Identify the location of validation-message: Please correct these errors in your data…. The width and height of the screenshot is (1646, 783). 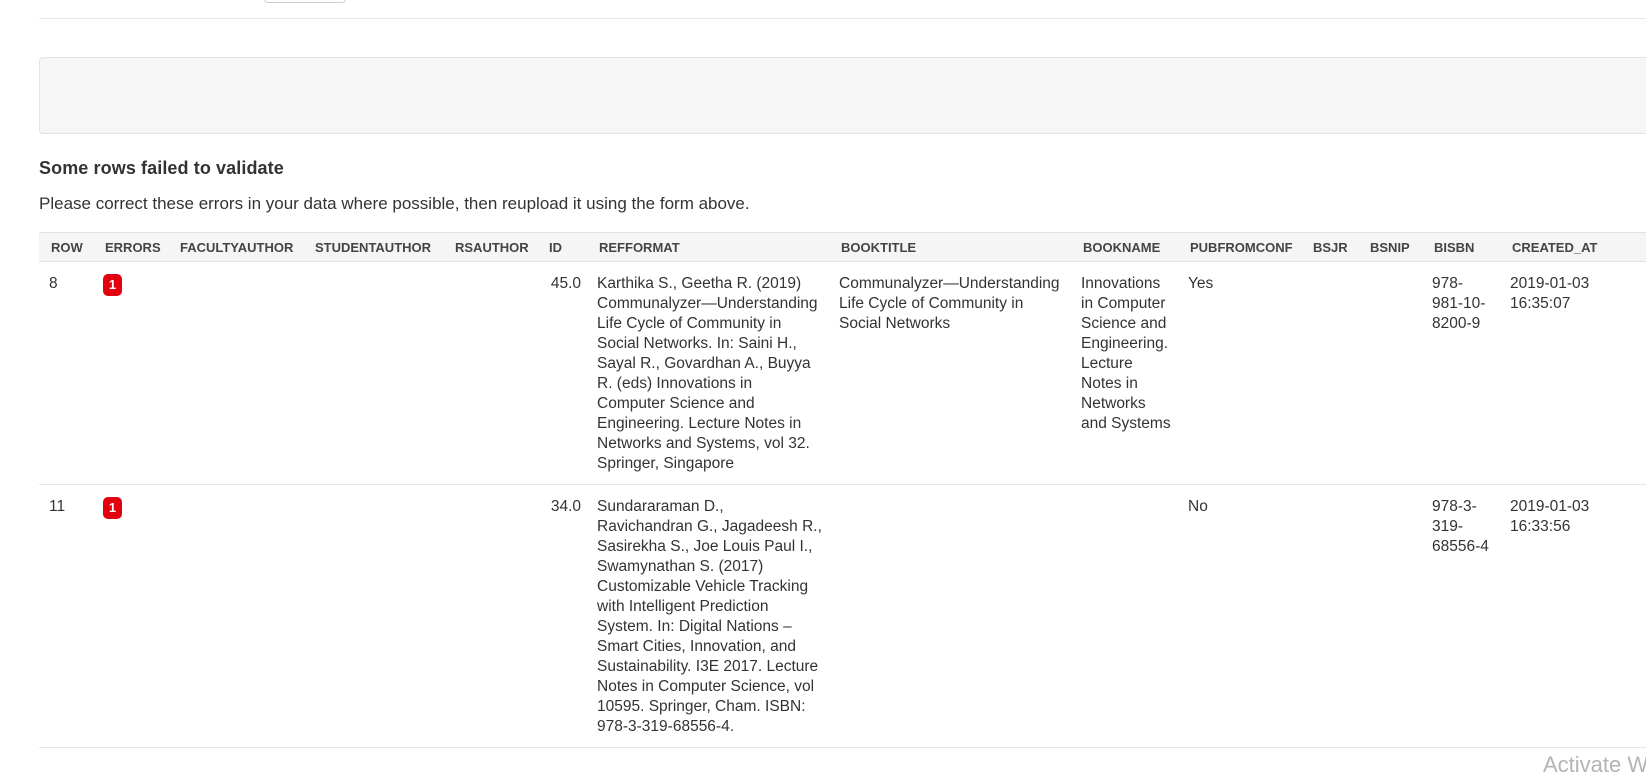
(394, 203).